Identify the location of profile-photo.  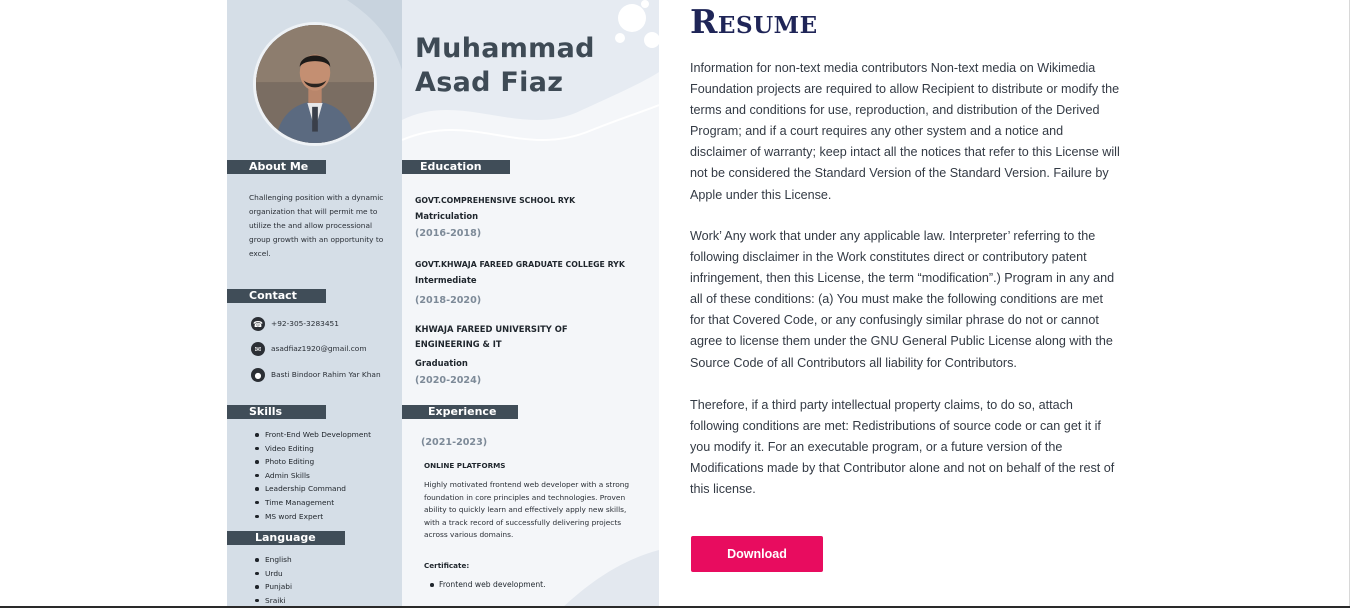
(315, 84).